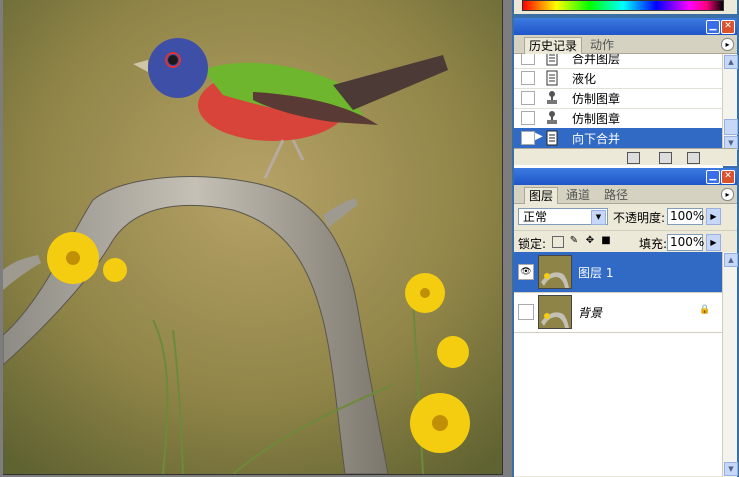 This screenshot has width=739, height=477. What do you see at coordinates (633, 158) in the screenshot?
I see `new-document-icon` at bounding box center [633, 158].